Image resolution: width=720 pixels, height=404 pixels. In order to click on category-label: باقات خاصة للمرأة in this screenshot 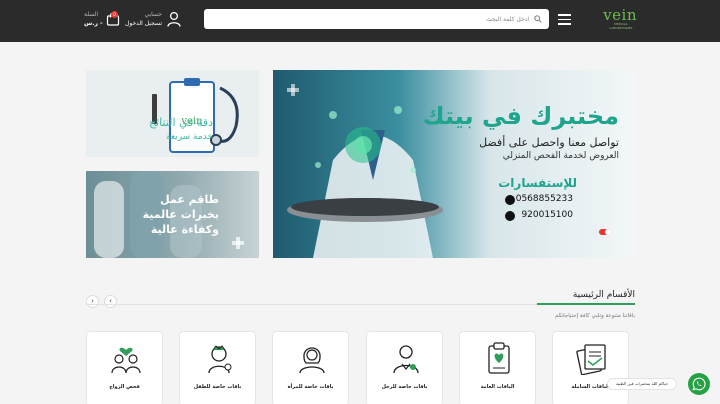, I will do `click(310, 387)`.